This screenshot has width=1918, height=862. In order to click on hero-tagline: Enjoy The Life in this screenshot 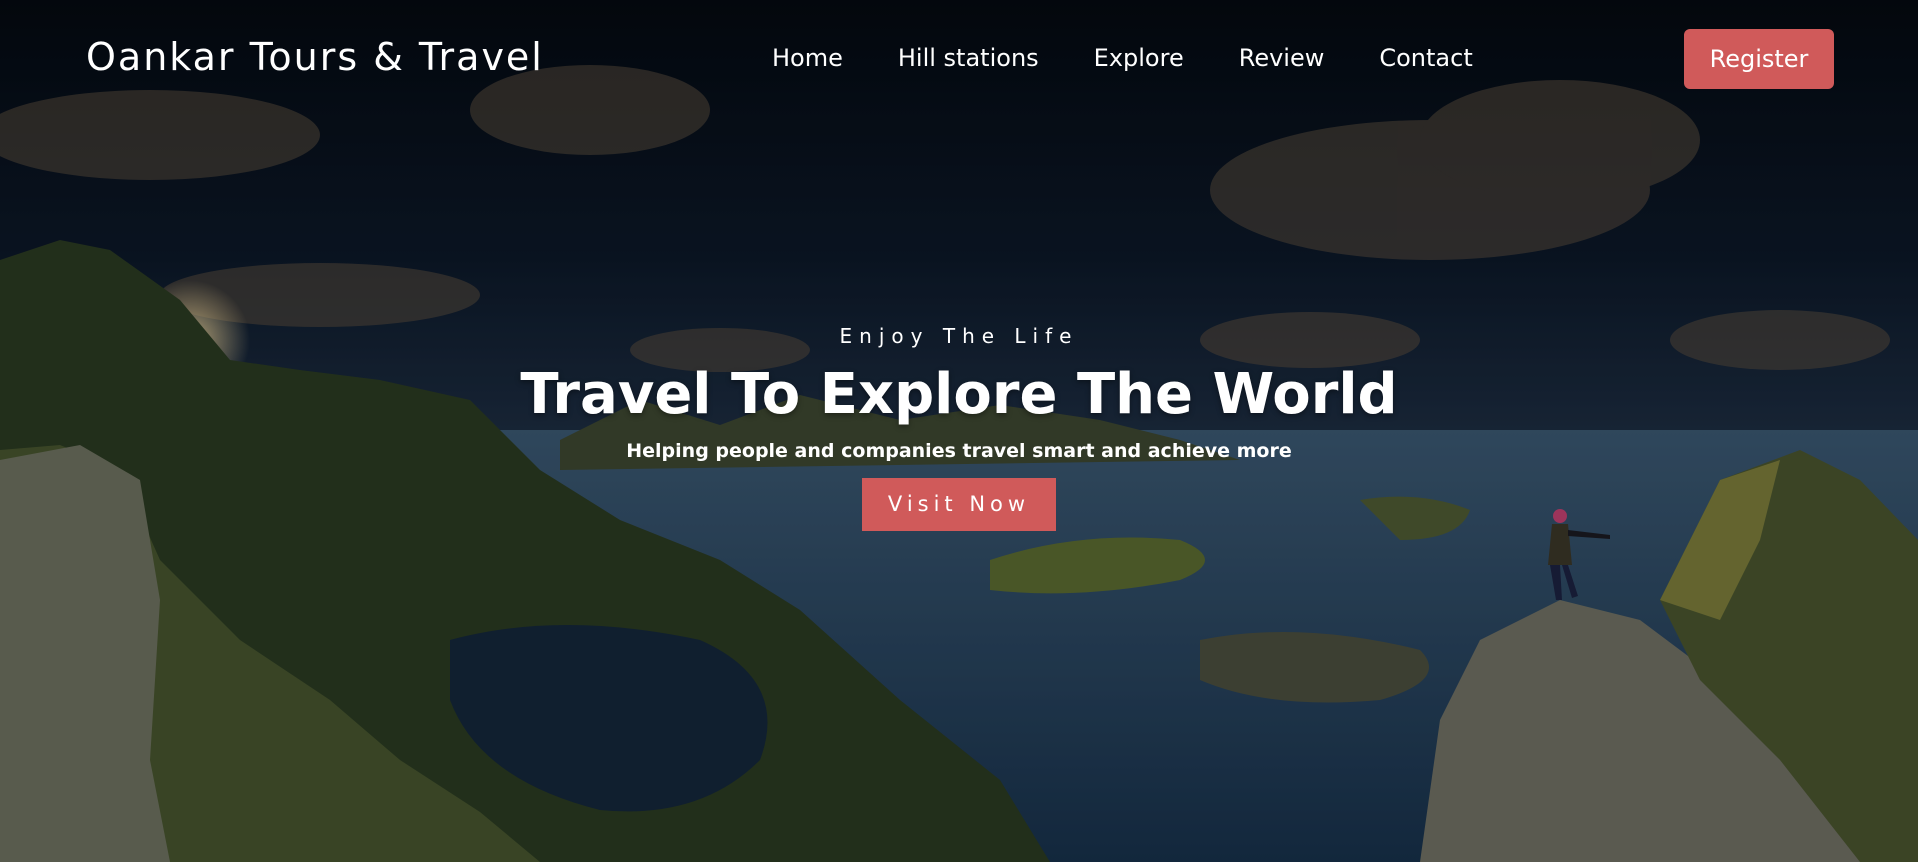, I will do `click(959, 336)`.